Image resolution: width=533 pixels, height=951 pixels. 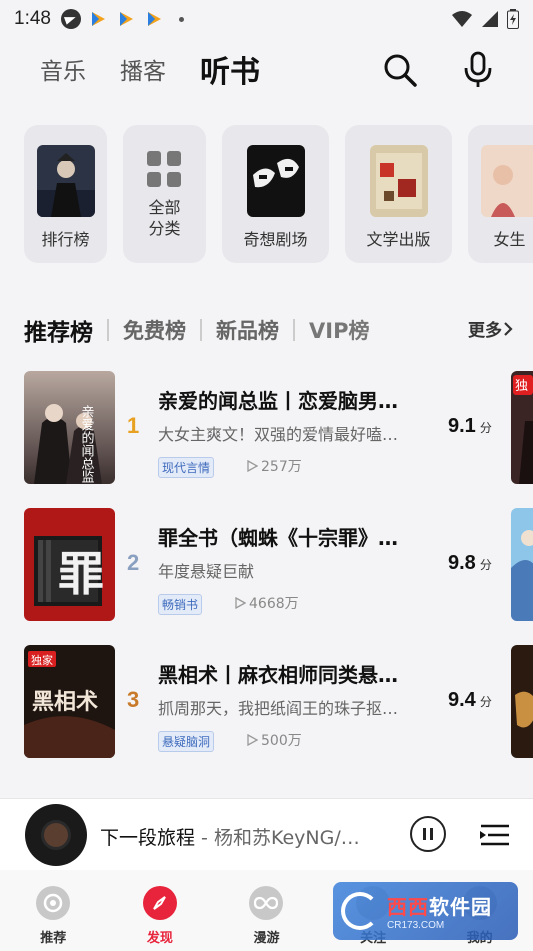 What do you see at coordinates (133, 425) in the screenshot?
I see `rank-number: 1` at bounding box center [133, 425].